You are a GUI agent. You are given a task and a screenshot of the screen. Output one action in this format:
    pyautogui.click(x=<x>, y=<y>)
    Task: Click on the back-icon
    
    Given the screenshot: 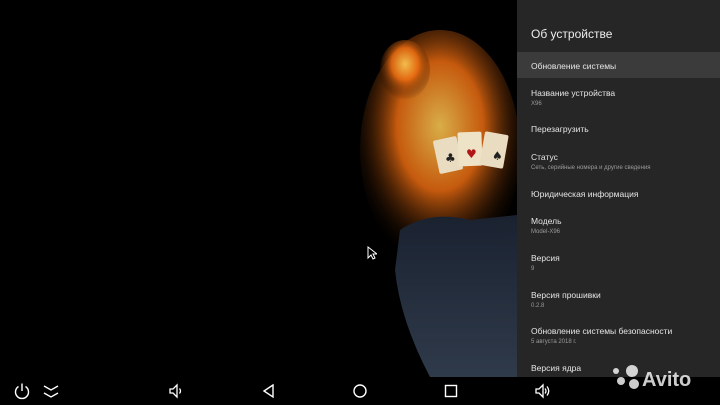 What is the action you would take?
    pyautogui.click(x=268, y=391)
    